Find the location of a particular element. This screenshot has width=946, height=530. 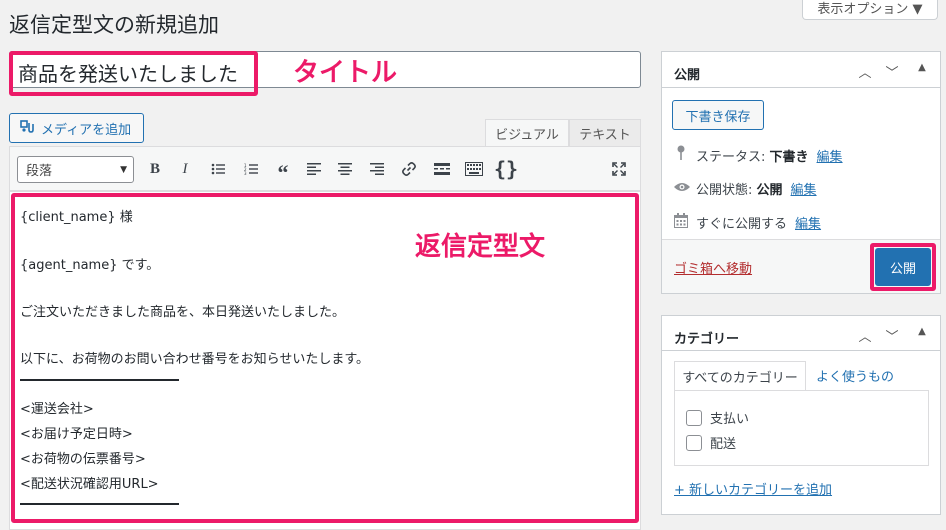

svg-text: 3 is located at coordinates (245, 173).